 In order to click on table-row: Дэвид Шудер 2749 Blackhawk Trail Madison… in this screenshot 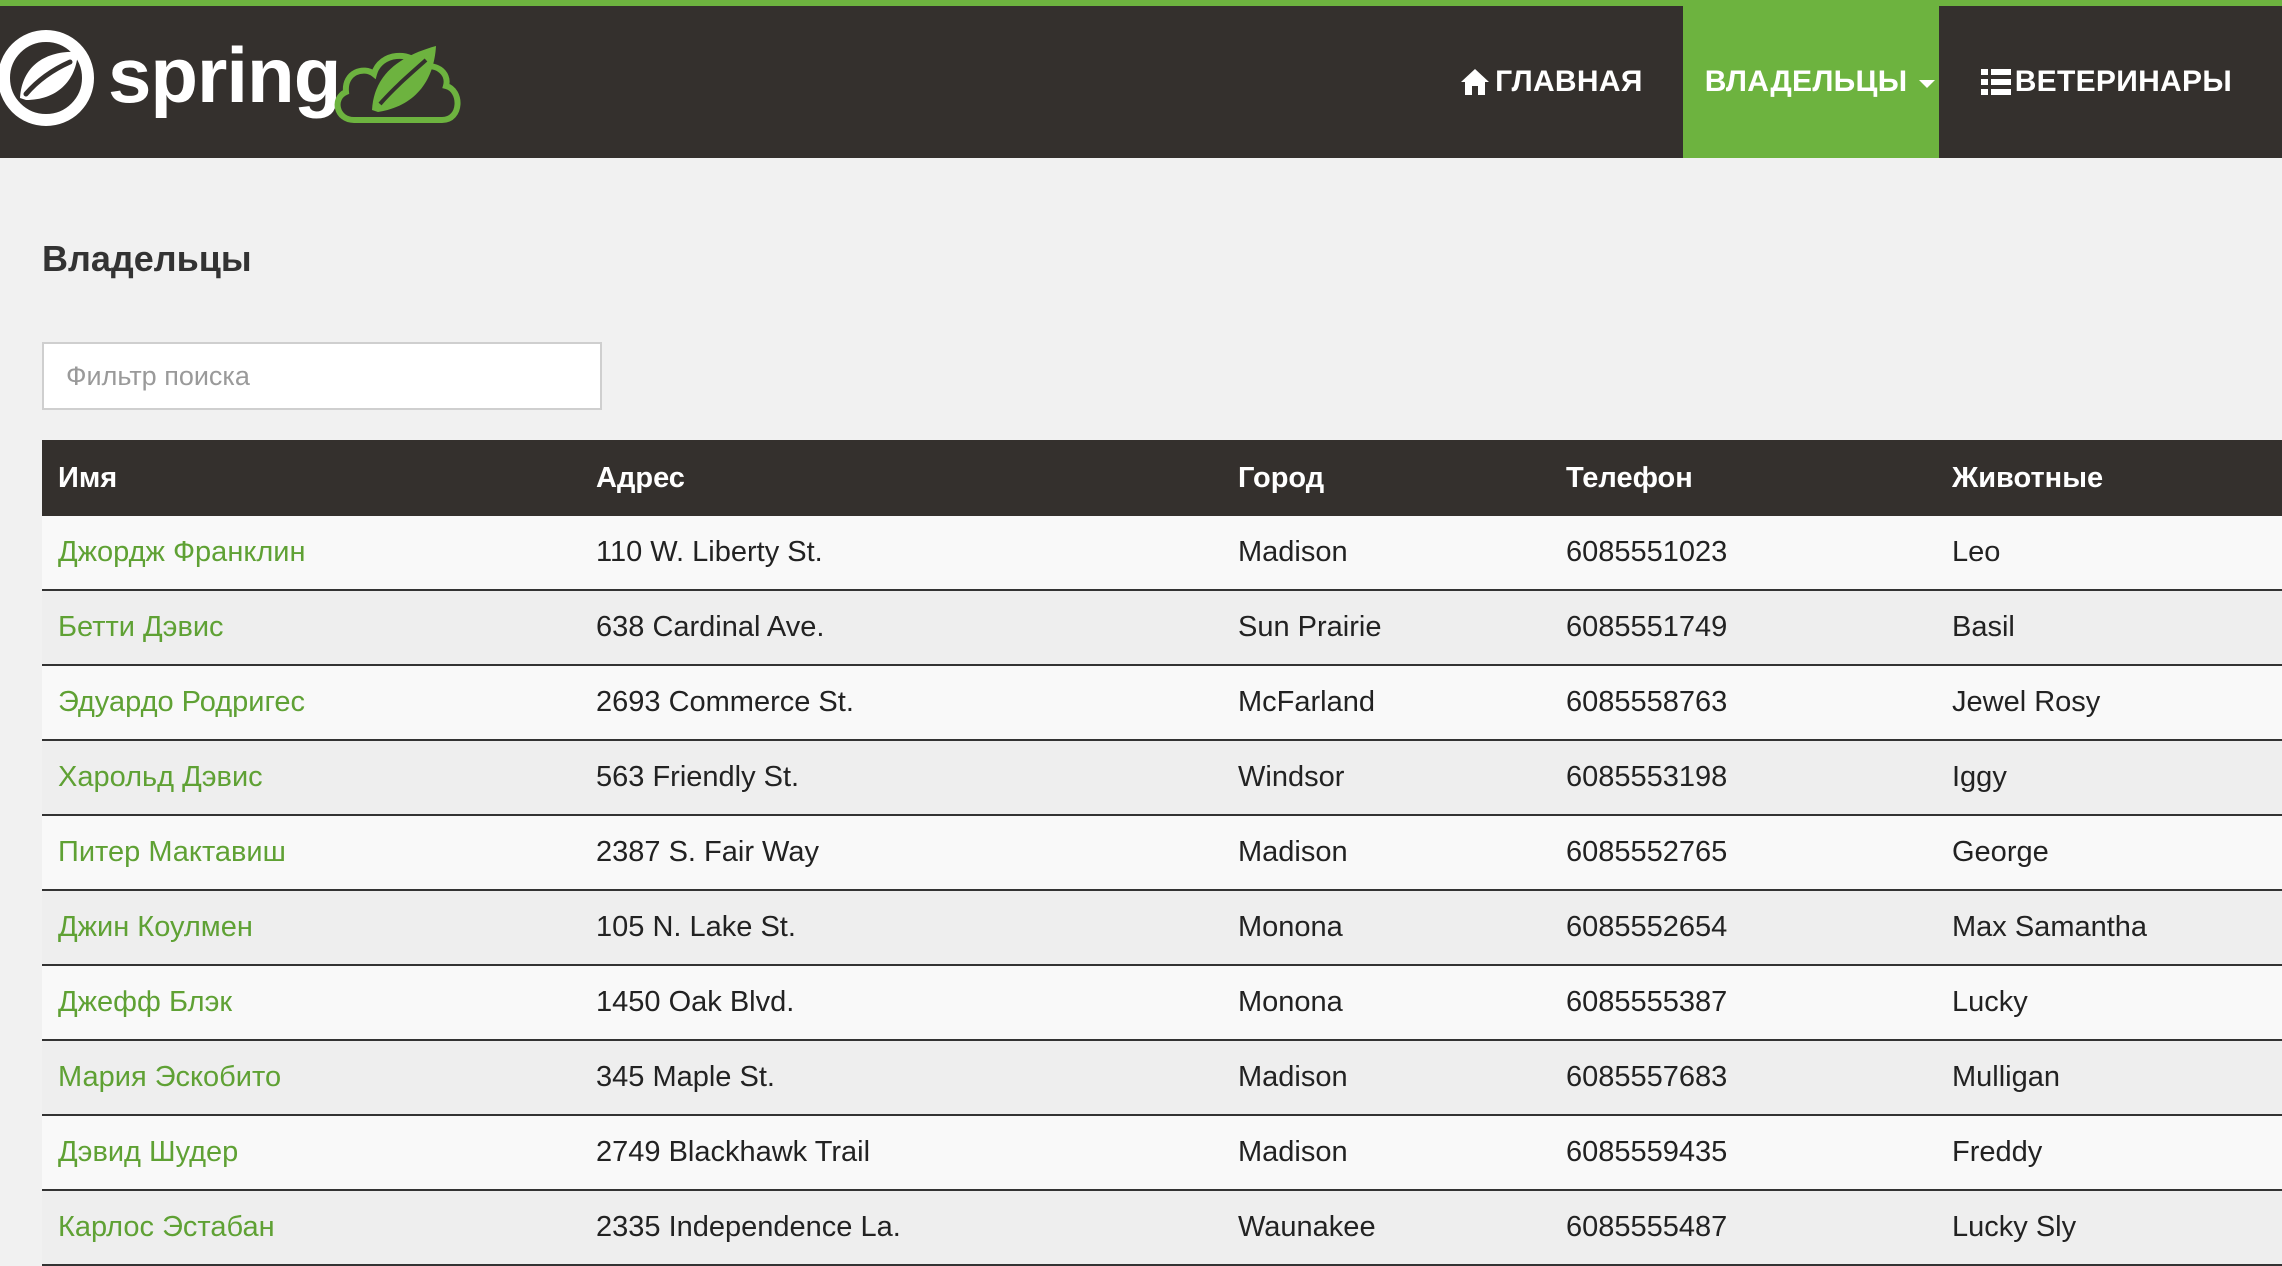, I will do `click(1162, 1153)`.